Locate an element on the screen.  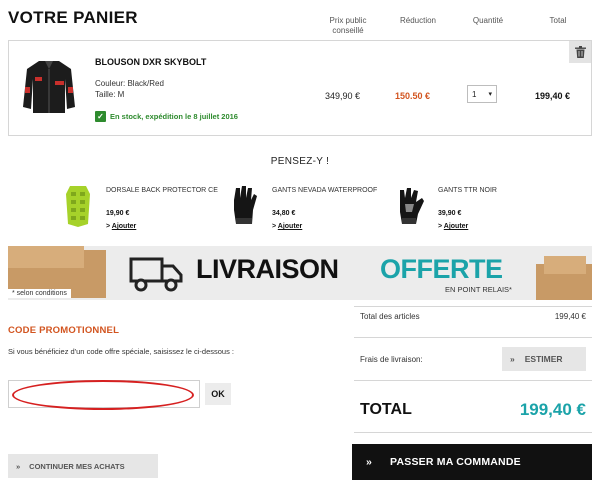
estimate-label: ESTIMER is located at coordinates (543, 359).